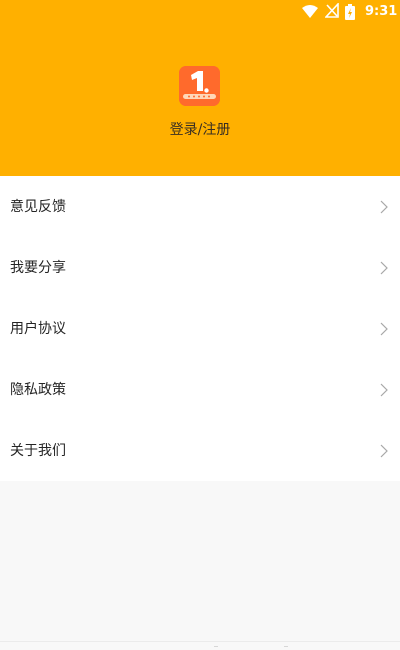 Image resolution: width=400 pixels, height=650 pixels. I want to click on app-logo-icon, so click(199, 86).